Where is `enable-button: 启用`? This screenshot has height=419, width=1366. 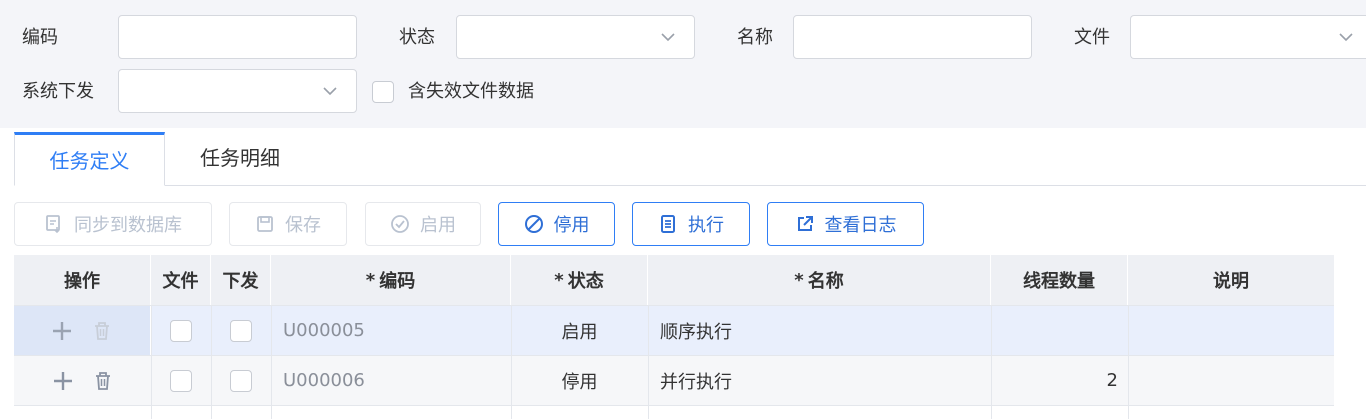 enable-button: 启用 is located at coordinates (423, 224).